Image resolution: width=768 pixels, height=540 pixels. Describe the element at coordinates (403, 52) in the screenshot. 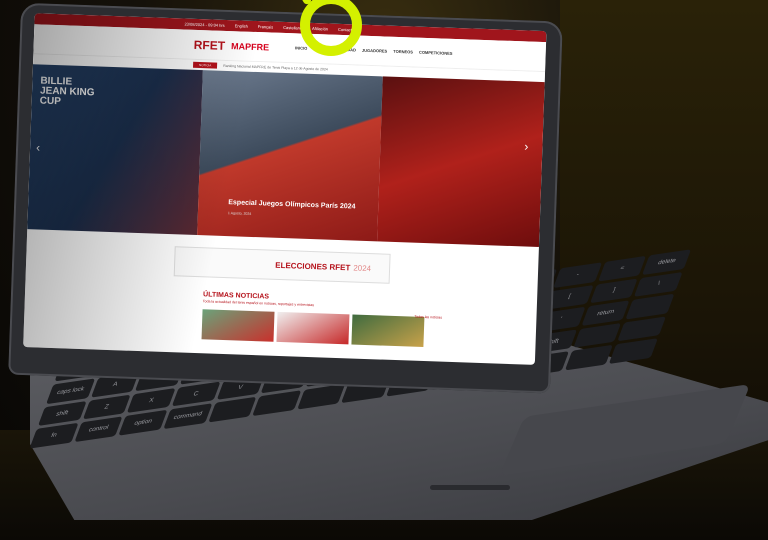

I see `nav-item: TORNEOS` at that location.